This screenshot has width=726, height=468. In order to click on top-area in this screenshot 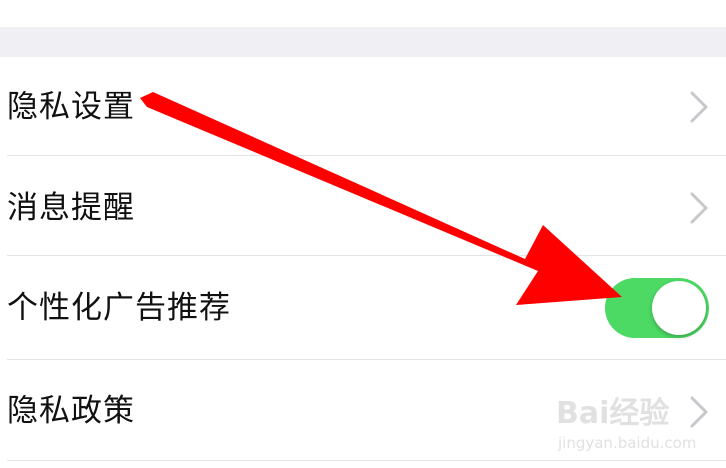, I will do `click(363, 13)`.